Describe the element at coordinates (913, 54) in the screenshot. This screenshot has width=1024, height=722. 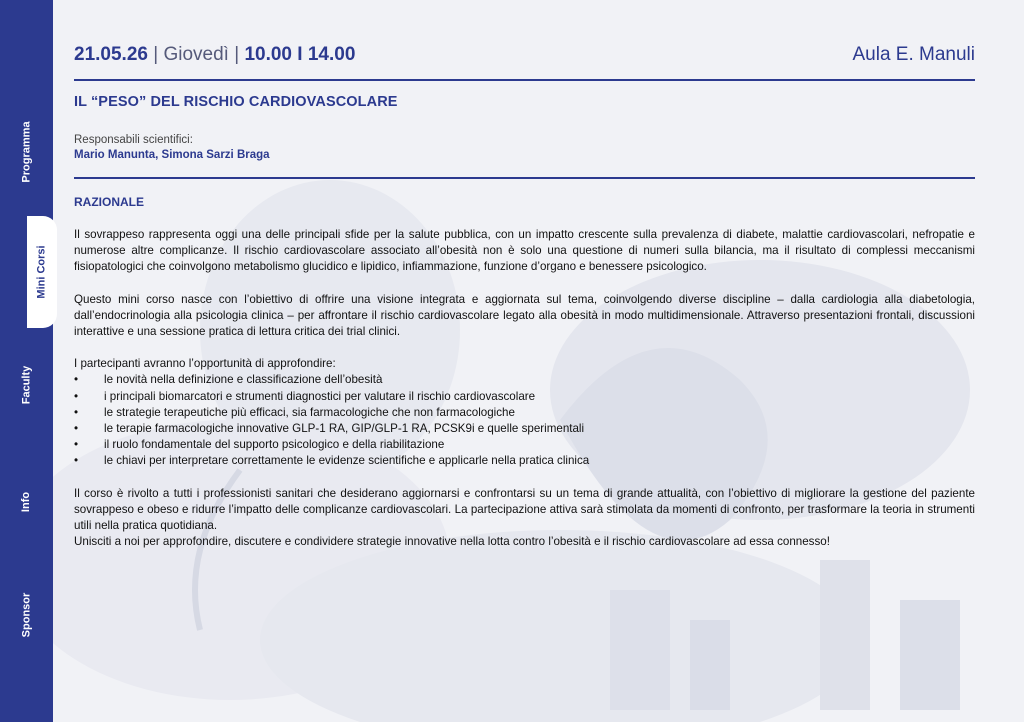
I see `session-room: Aula E. Manuli` at that location.